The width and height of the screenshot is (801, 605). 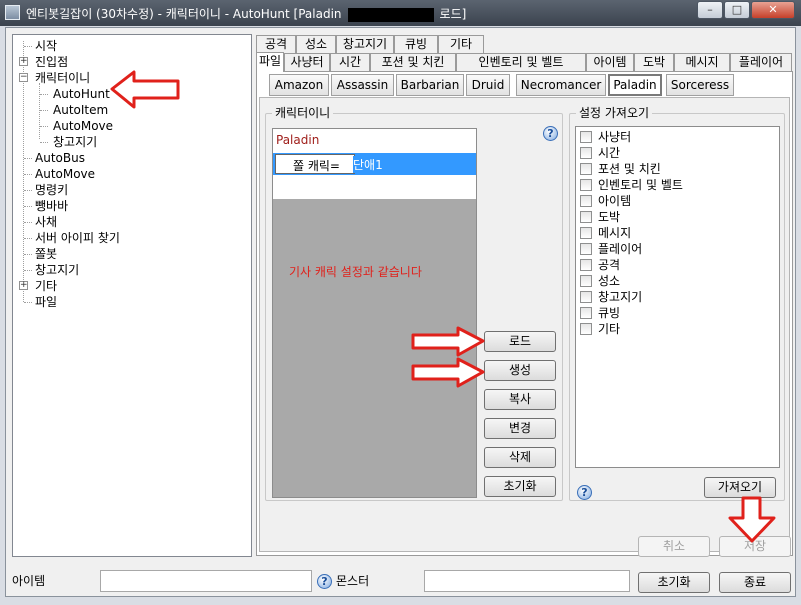 I want to click on tree-item-autoitem: AutoItem, so click(x=80, y=110).